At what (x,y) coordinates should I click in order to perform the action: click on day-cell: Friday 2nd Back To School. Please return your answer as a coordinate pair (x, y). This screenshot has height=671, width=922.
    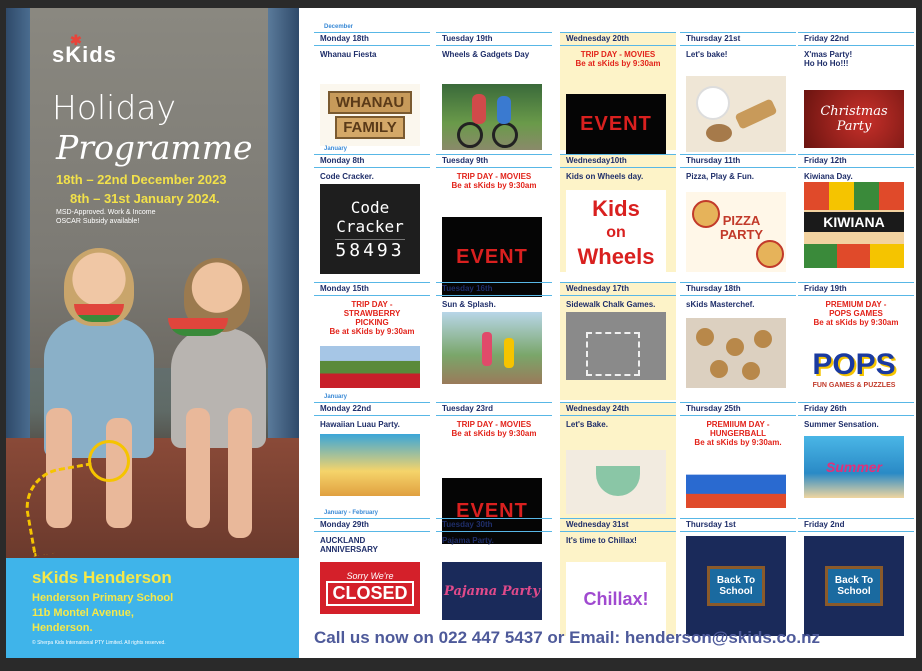
    Looking at the image, I should click on (856, 577).